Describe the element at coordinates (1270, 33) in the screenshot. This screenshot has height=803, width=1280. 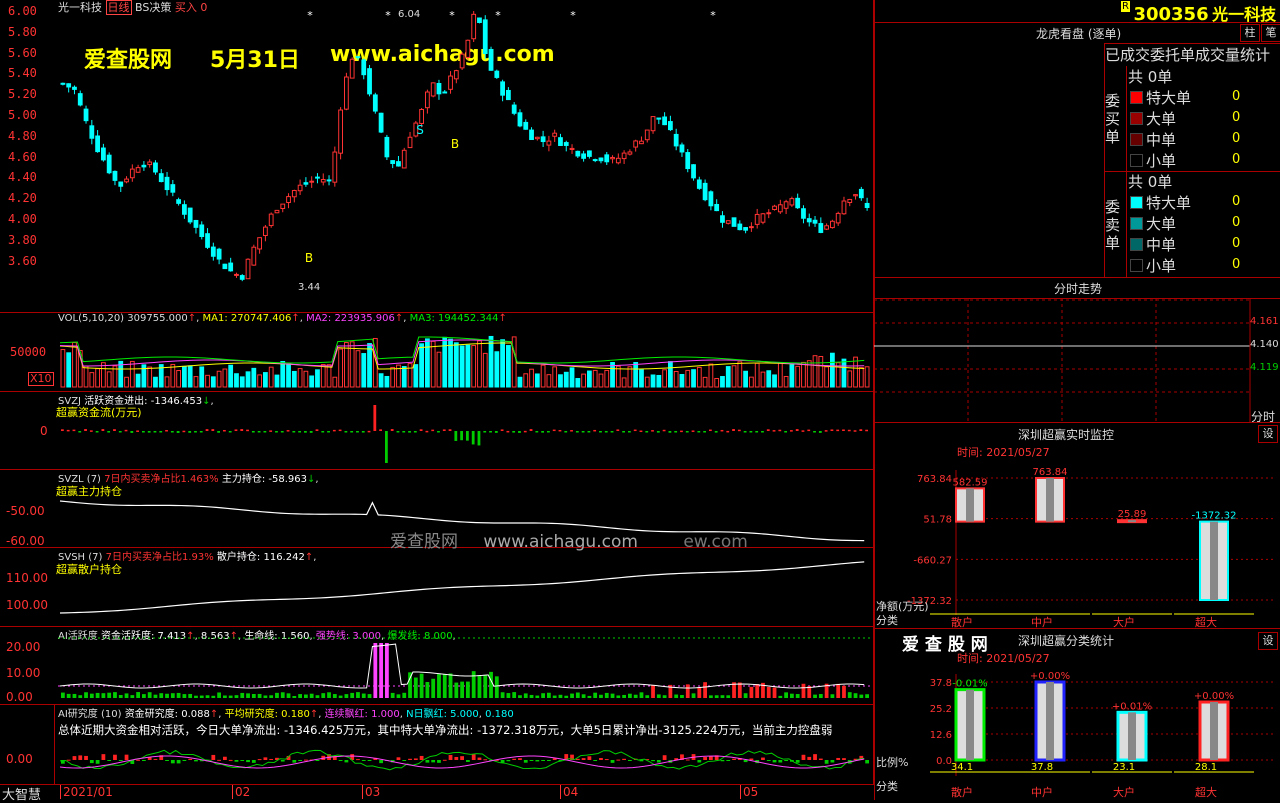
I see `pen-mode-button: 笔` at that location.